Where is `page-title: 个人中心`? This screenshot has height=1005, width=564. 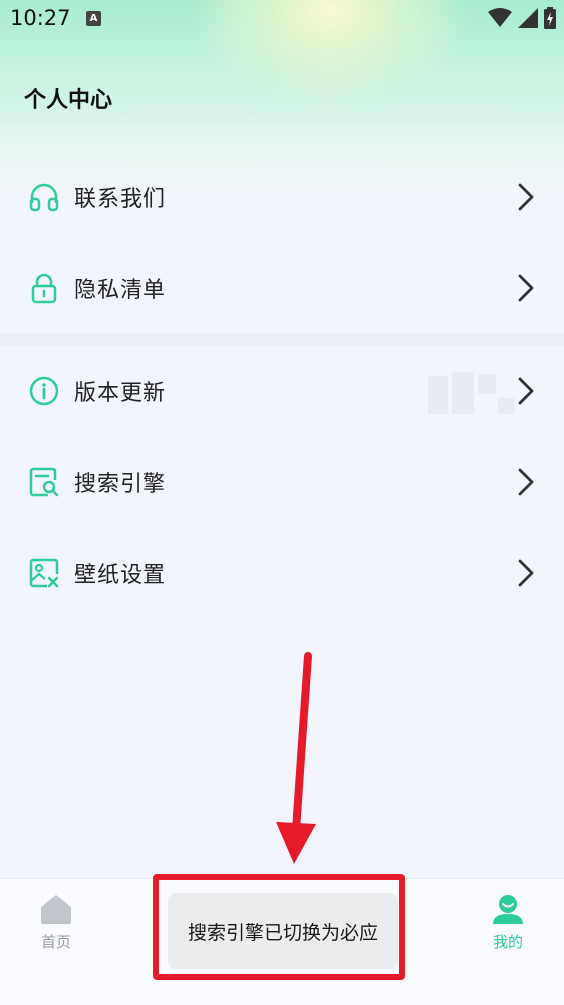
page-title: 个人中心 is located at coordinates (68, 100).